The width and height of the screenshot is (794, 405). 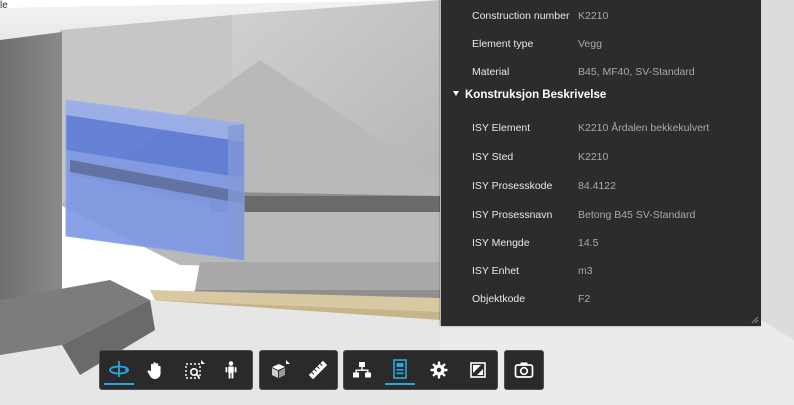 I want to click on measure-button, so click(x=318, y=370).